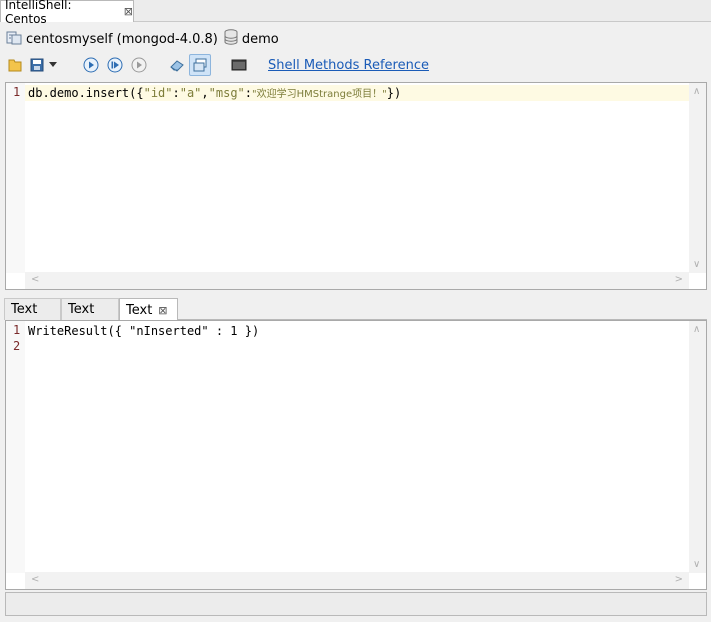 Image resolution: width=711 pixels, height=622 pixels. Describe the element at coordinates (162, 310) in the screenshot. I see `result-tab-close-icon: ⊠` at that location.